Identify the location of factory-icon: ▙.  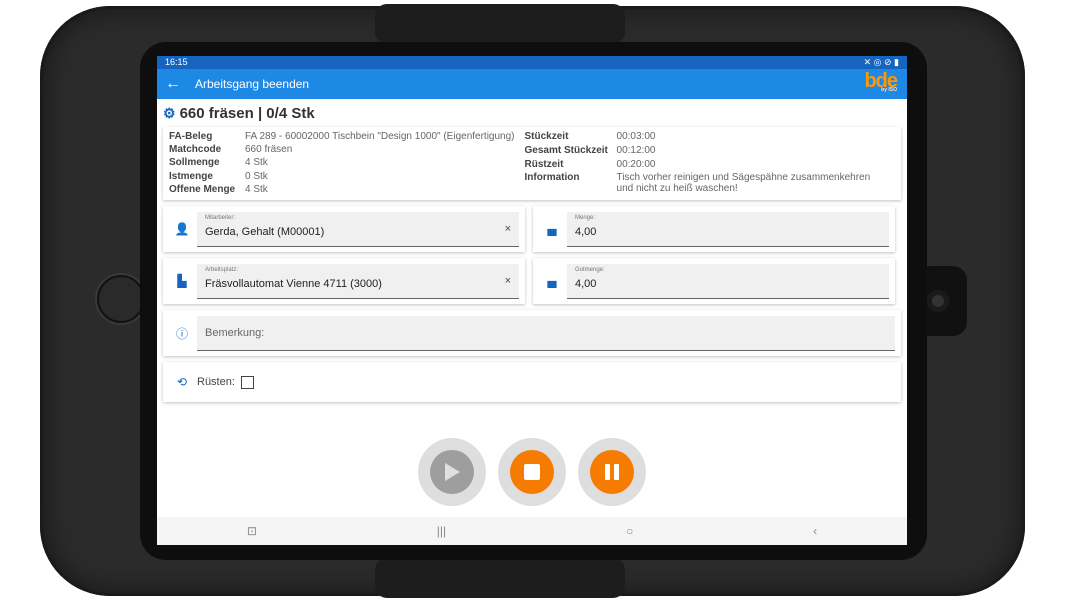
(182, 281).